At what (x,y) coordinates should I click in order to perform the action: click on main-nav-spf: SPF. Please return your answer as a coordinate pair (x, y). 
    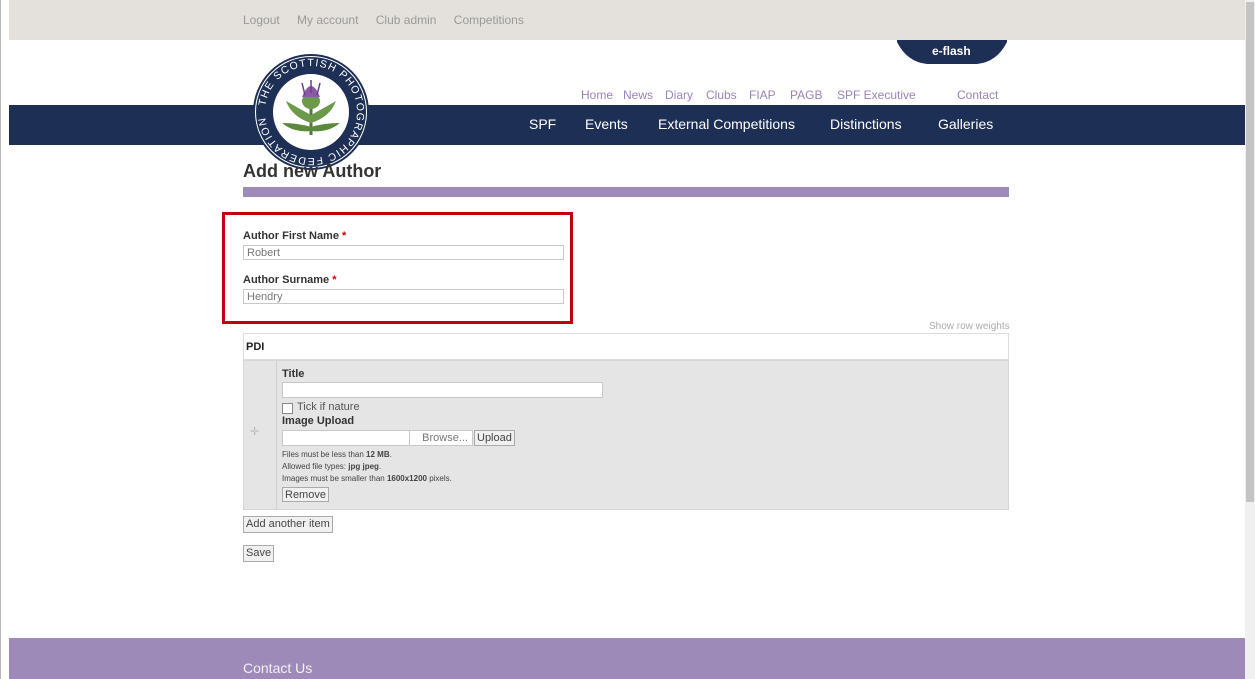
    Looking at the image, I should click on (542, 124).